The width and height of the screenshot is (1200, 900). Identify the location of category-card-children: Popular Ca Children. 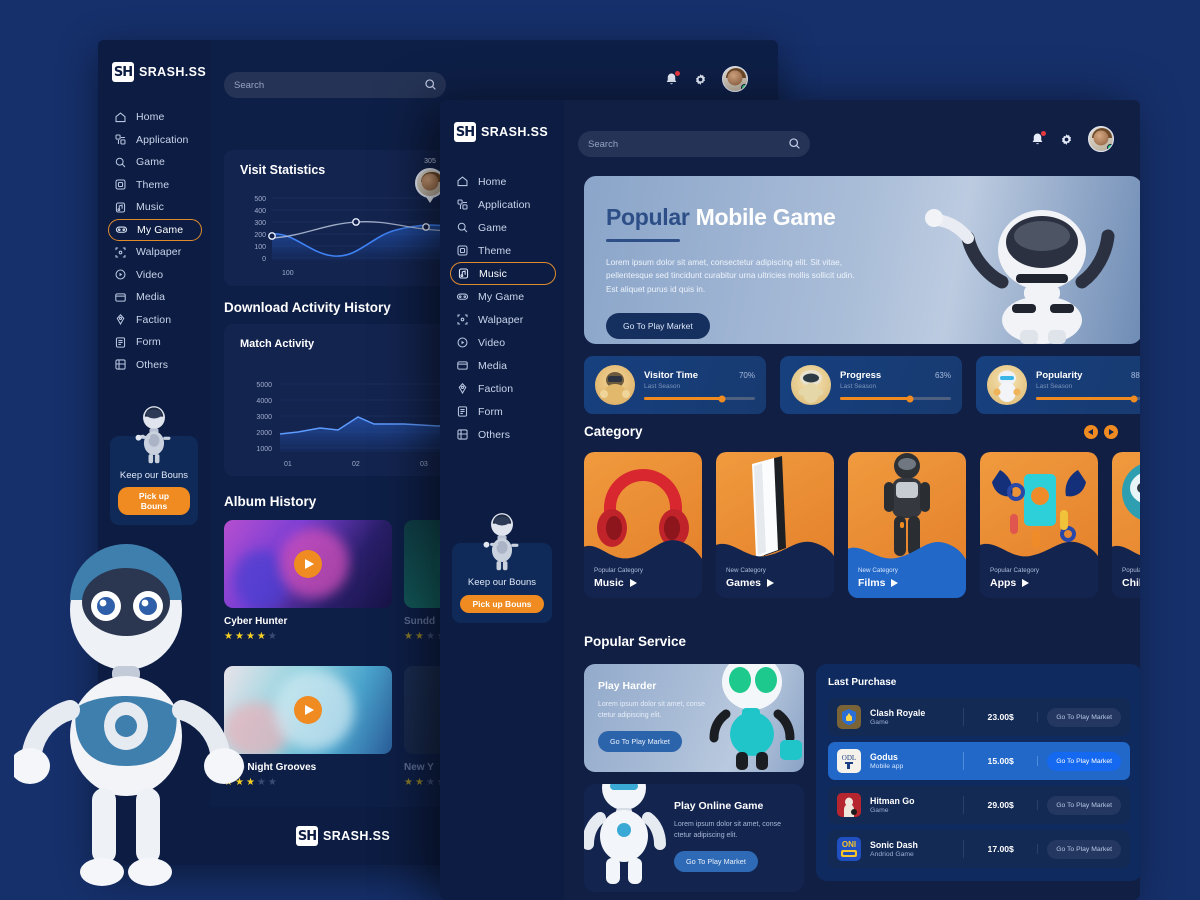
(1126, 525).